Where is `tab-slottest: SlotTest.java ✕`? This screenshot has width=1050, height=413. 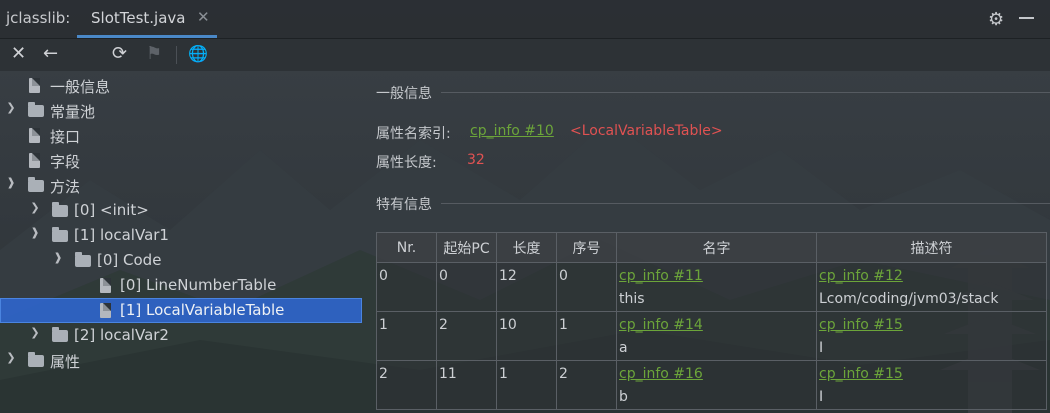
tab-slottest: SlotTest.java ✕ is located at coordinates (147, 19).